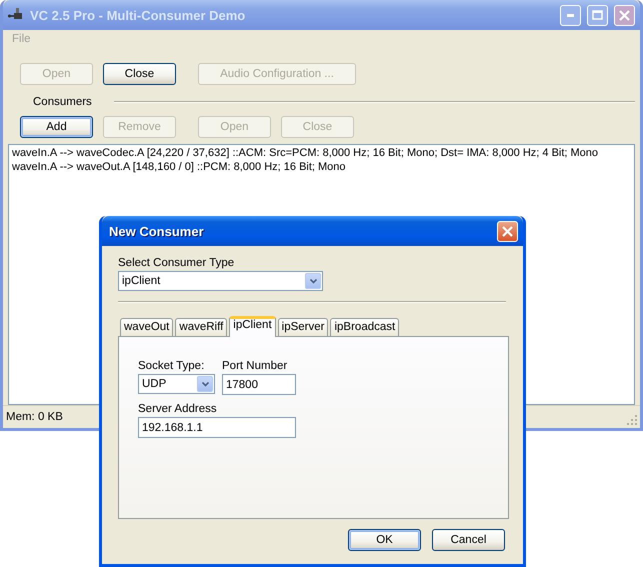 This screenshot has width=643, height=567. What do you see at coordinates (220, 281) in the screenshot?
I see `consumer-type-dropdown: ipClient` at bounding box center [220, 281].